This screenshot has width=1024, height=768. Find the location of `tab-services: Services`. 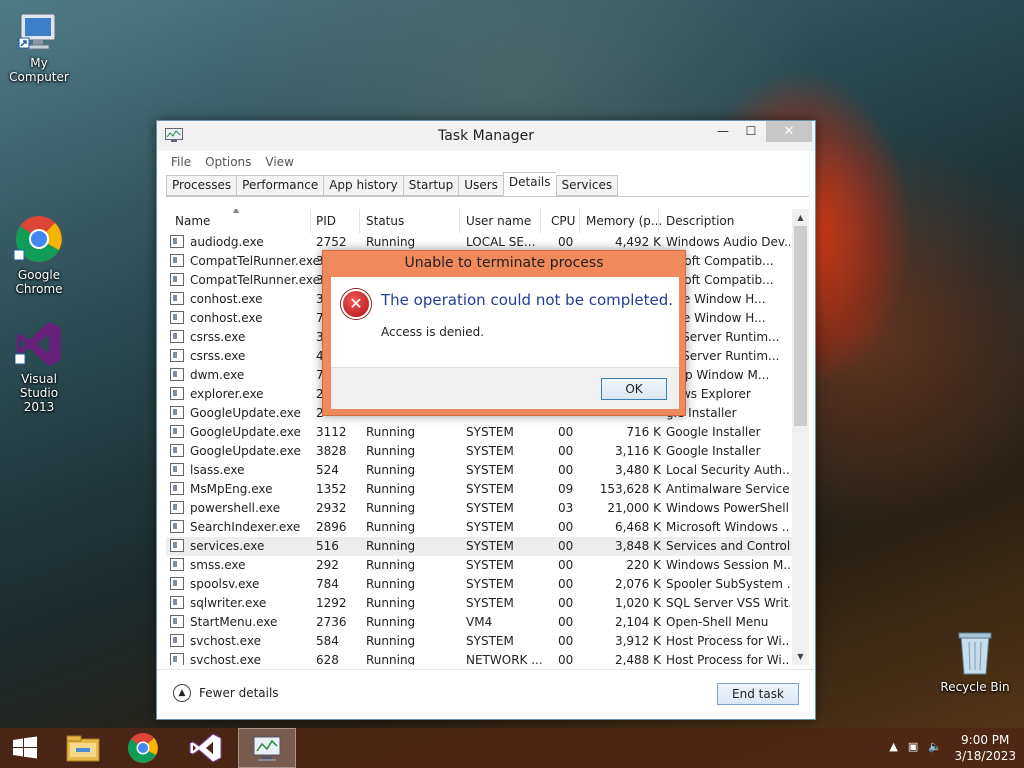

tab-services: Services is located at coordinates (587, 185).